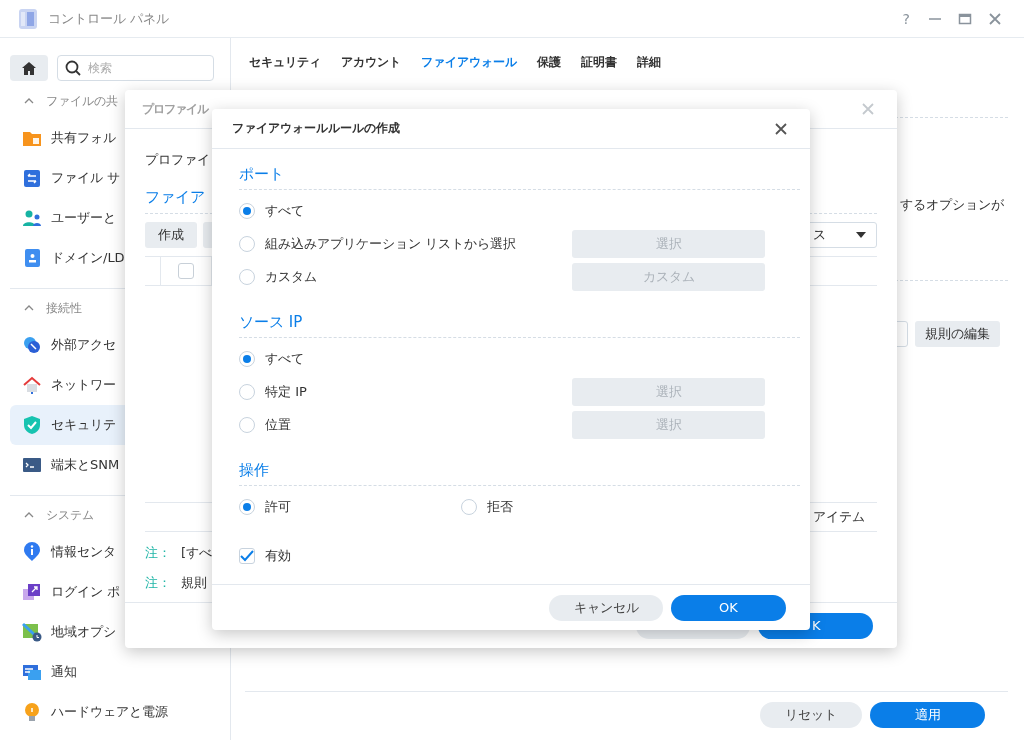  Describe the element at coordinates (32, 258) in the screenshot. I see `id-card-icon` at that location.